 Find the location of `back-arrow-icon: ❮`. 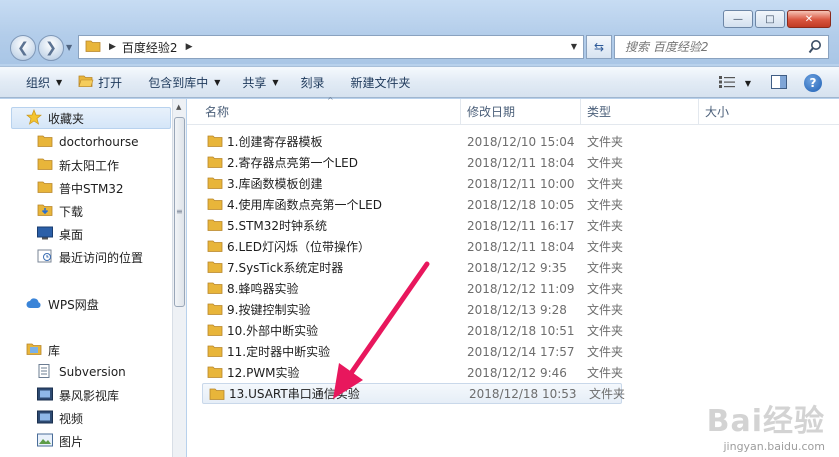

back-arrow-icon: ❮ is located at coordinates (23, 48).